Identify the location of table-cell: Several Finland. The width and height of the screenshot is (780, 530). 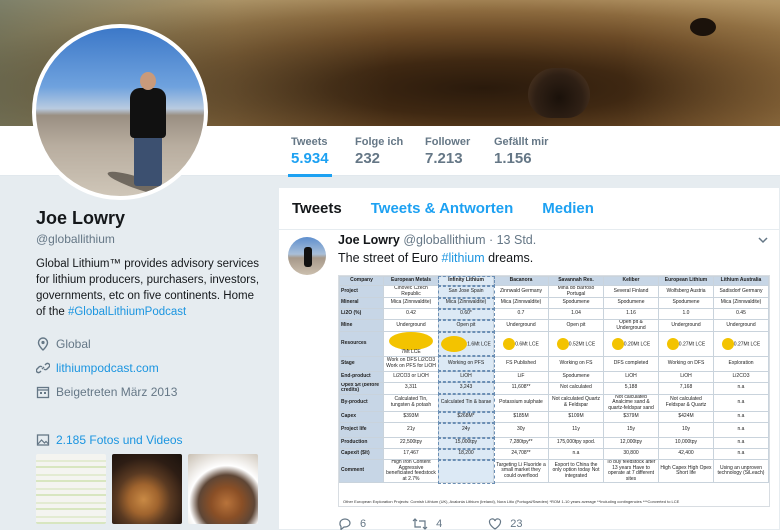
(631, 291).